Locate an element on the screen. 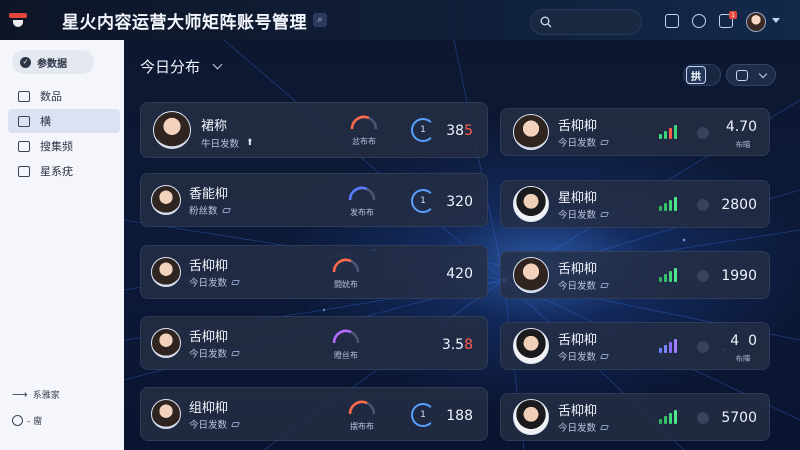 This screenshot has height=450, width=800. view-toggle: 拱 is located at coordinates (702, 75).